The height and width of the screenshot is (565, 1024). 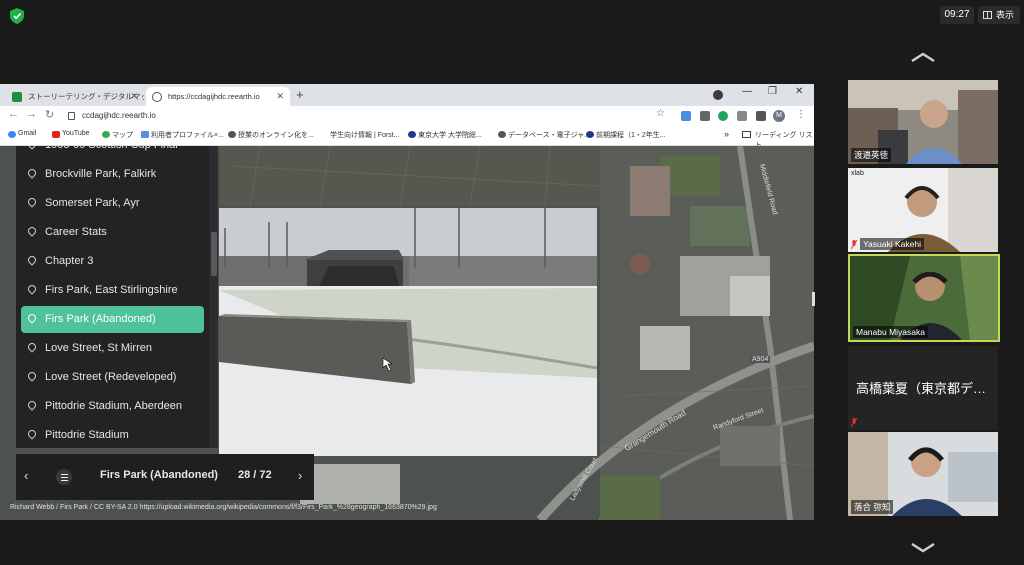 I want to click on chapter-label: Pittodrie Stadium, Aberdeen, so click(x=113, y=406).